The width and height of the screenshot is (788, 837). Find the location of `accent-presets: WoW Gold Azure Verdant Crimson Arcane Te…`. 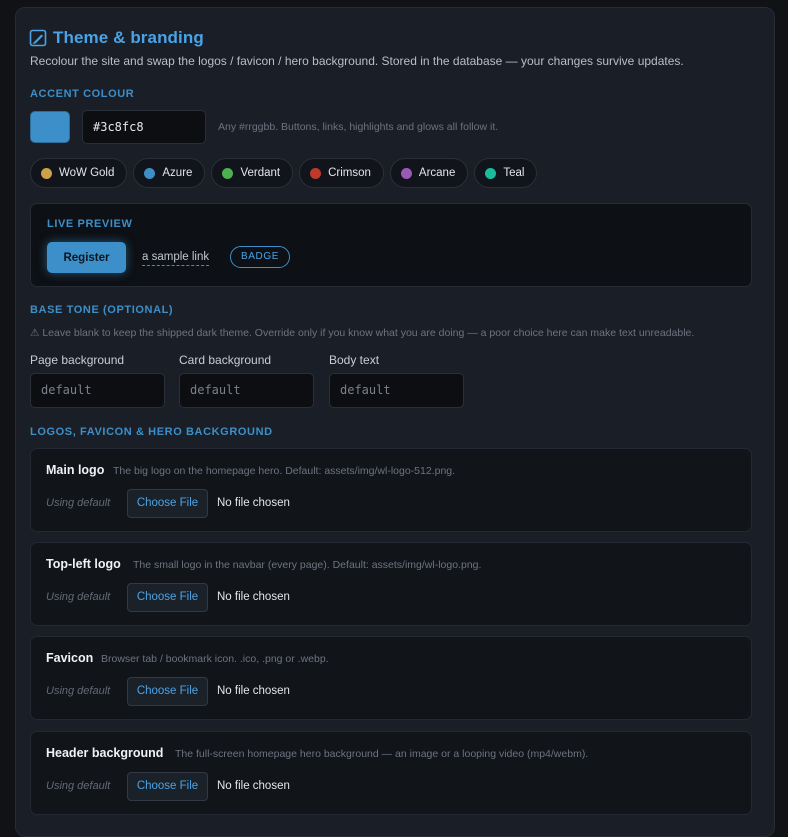

accent-presets: WoW Gold Azure Verdant Crimson Arcane Te… is located at coordinates (284, 173).